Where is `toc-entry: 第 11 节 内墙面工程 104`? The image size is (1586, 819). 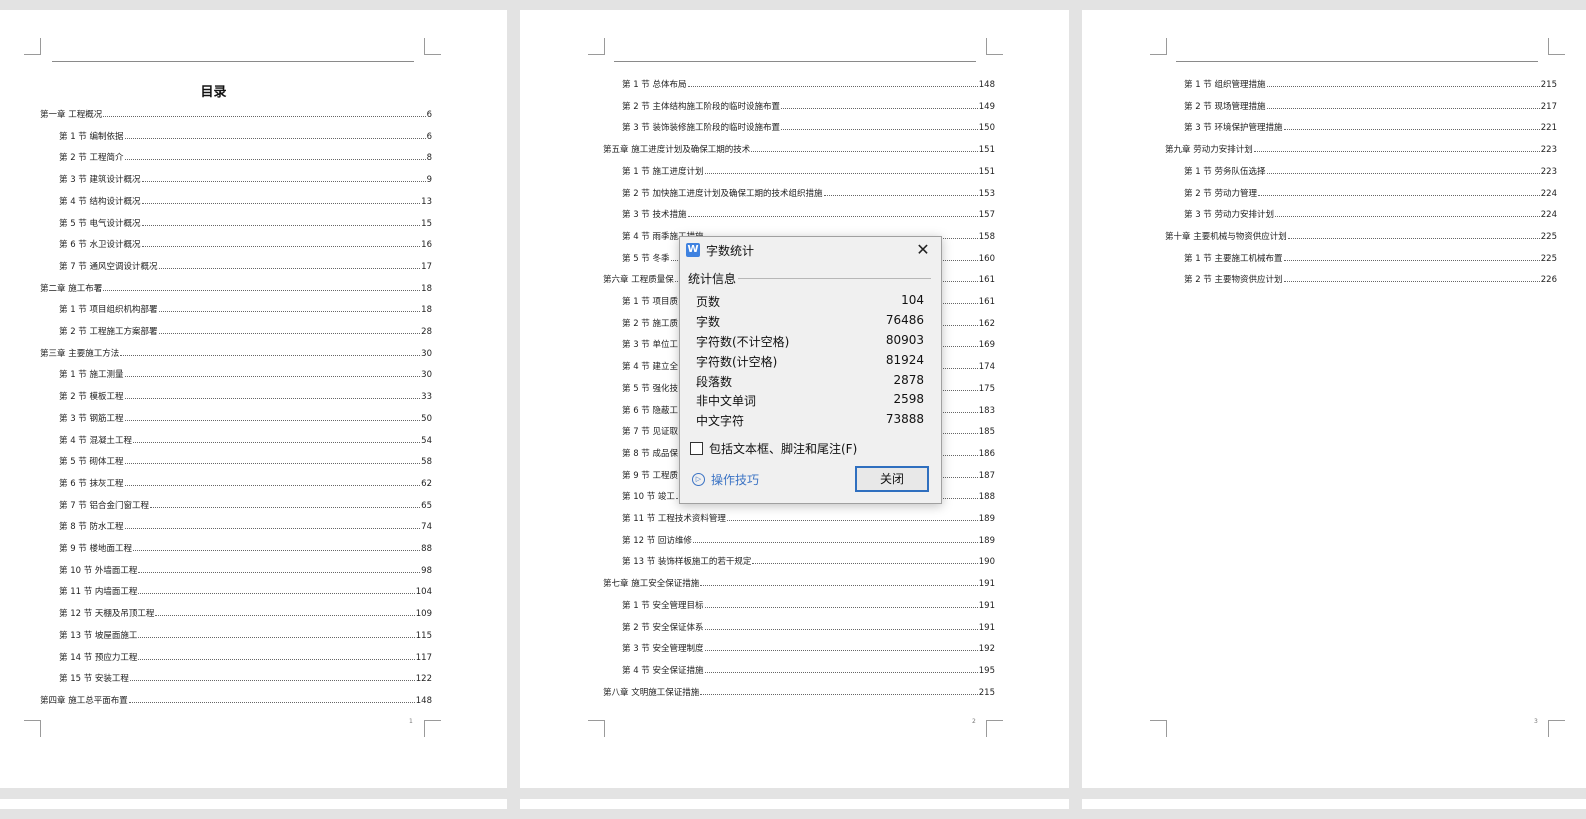 toc-entry: 第 11 节 内墙面工程 104 is located at coordinates (245, 591).